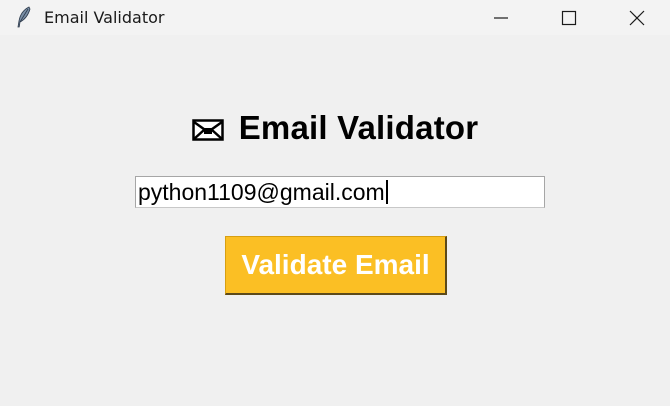 The image size is (670, 406). I want to click on page-heading: Email Validator, so click(335, 128).